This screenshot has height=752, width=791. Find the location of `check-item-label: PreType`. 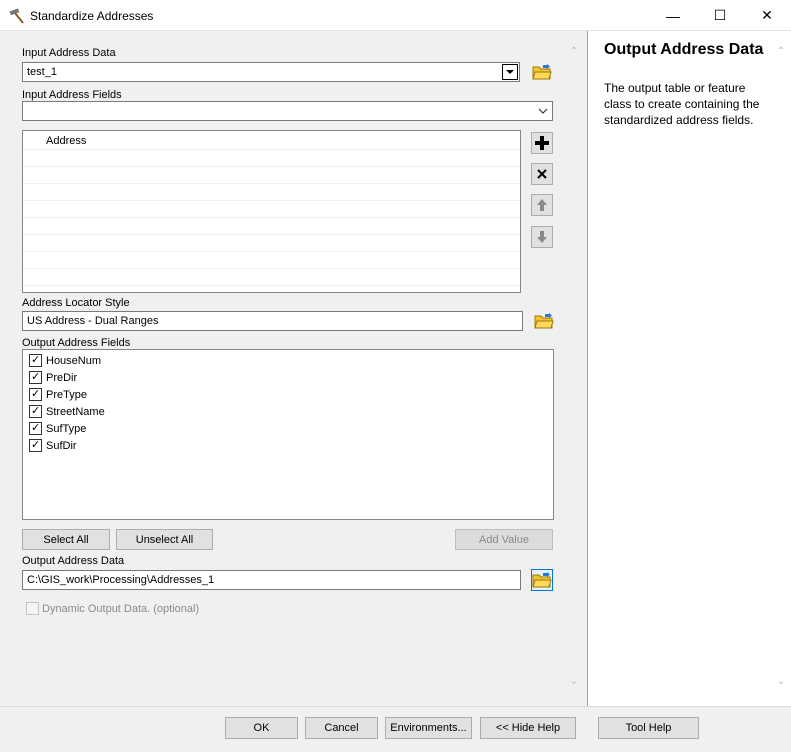

check-item-label: PreType is located at coordinates (66, 394).